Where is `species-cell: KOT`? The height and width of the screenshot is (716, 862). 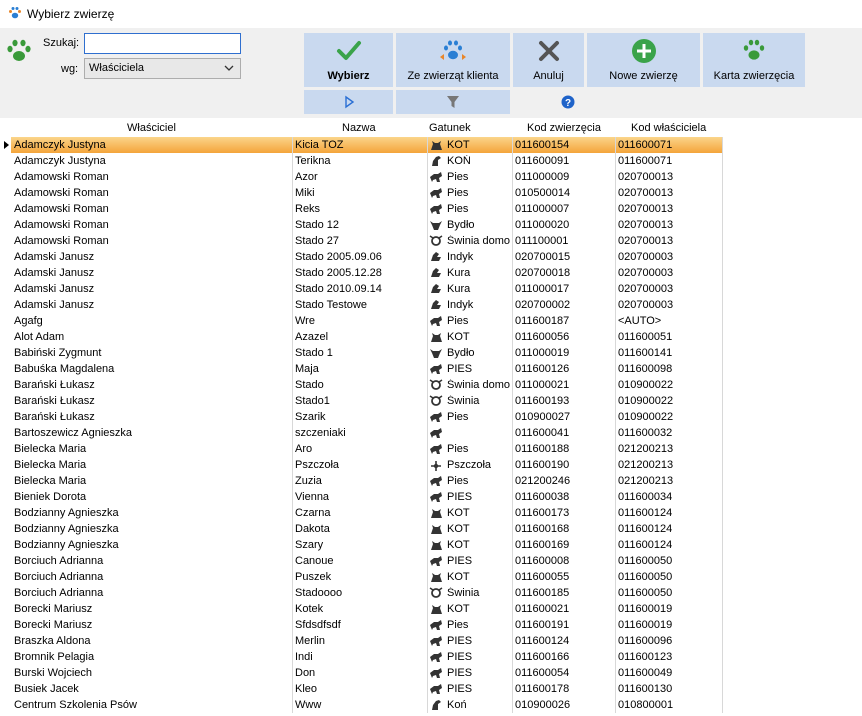 species-cell: KOT is located at coordinates (458, 545).